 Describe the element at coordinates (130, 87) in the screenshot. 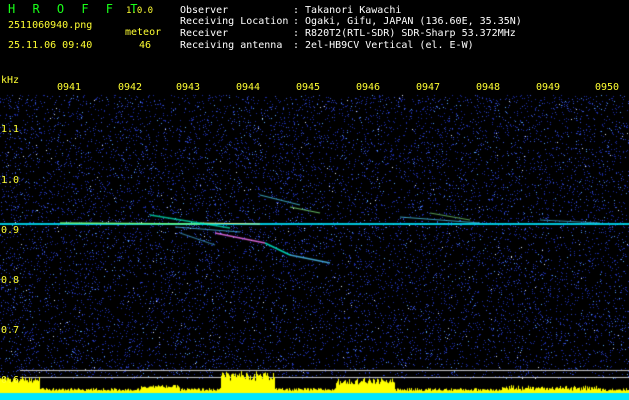

I see `x-tick-label: 0942` at that location.